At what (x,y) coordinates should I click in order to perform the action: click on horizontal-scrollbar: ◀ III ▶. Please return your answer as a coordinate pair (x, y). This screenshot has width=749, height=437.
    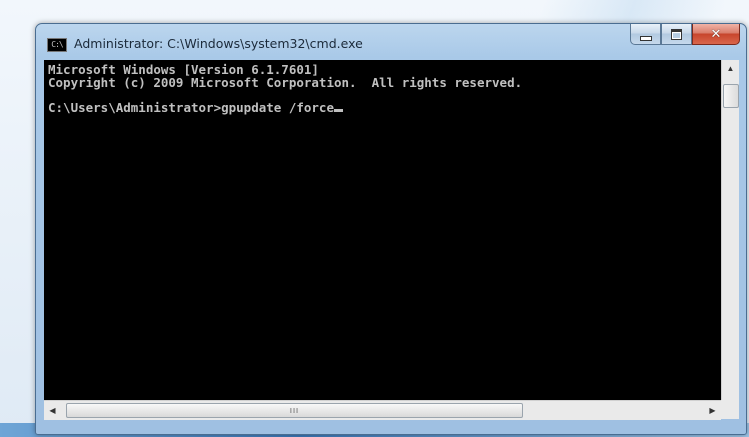
    Looking at the image, I should click on (382, 410).